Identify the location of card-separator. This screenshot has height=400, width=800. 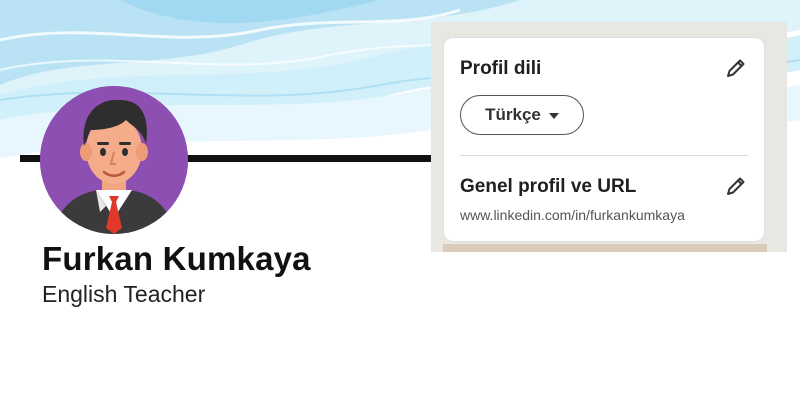
(604, 155).